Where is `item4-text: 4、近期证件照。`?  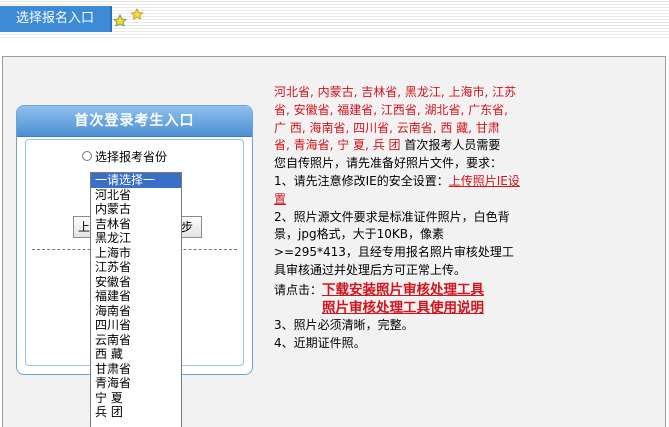 item4-text: 4、近期证件照。 is located at coordinates (320, 343).